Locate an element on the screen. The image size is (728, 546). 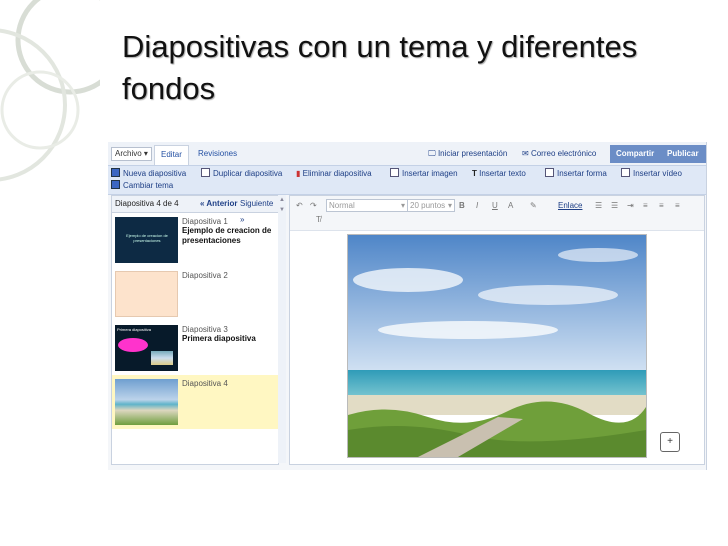
archivo-menu: Archivo ▾ is located at coordinates (131, 154).